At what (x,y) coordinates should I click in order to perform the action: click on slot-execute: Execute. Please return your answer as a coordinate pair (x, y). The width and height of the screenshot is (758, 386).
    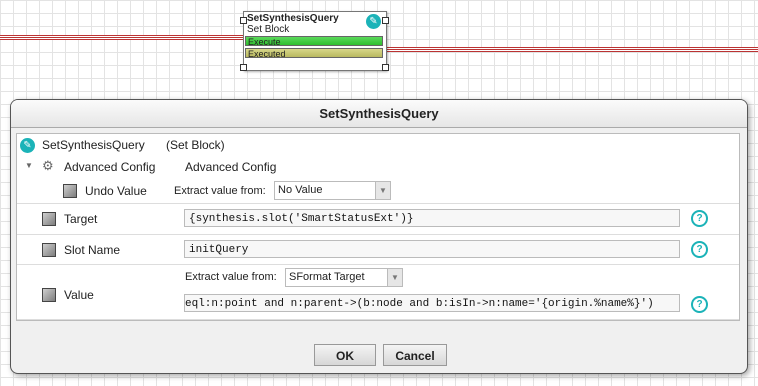
    Looking at the image, I should click on (314, 41).